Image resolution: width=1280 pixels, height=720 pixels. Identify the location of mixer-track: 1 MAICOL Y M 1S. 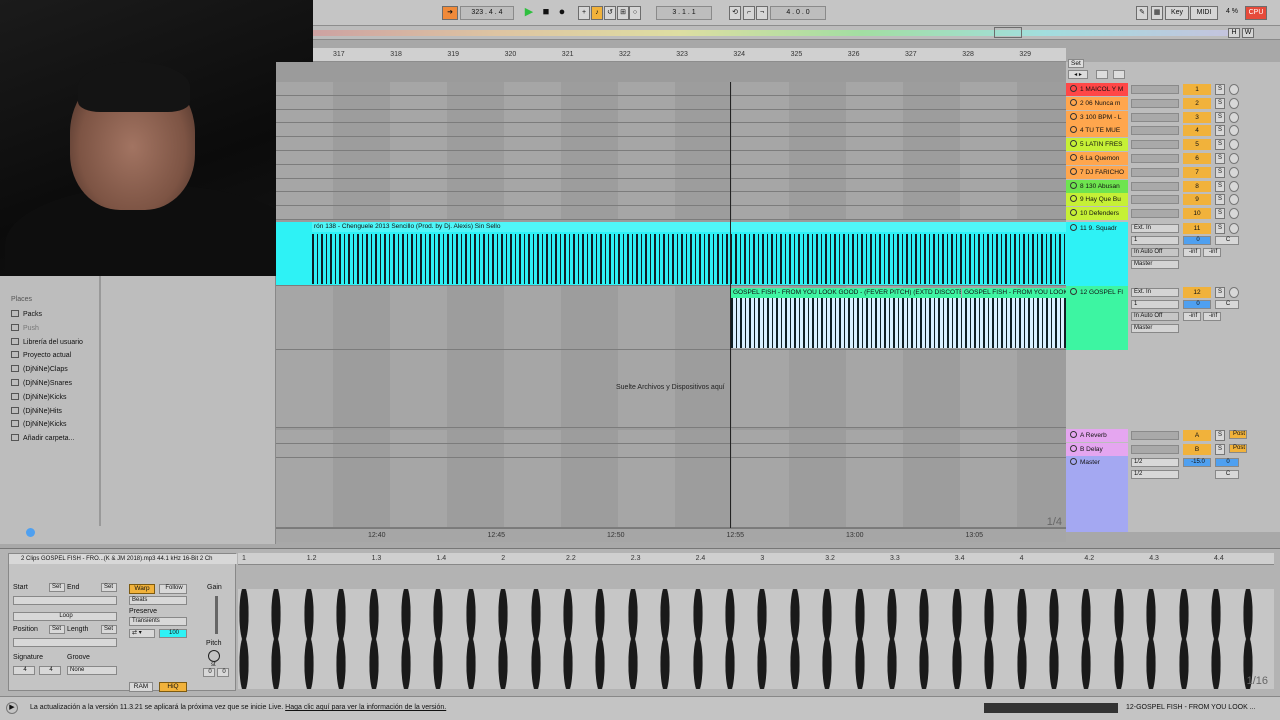
(1173, 89).